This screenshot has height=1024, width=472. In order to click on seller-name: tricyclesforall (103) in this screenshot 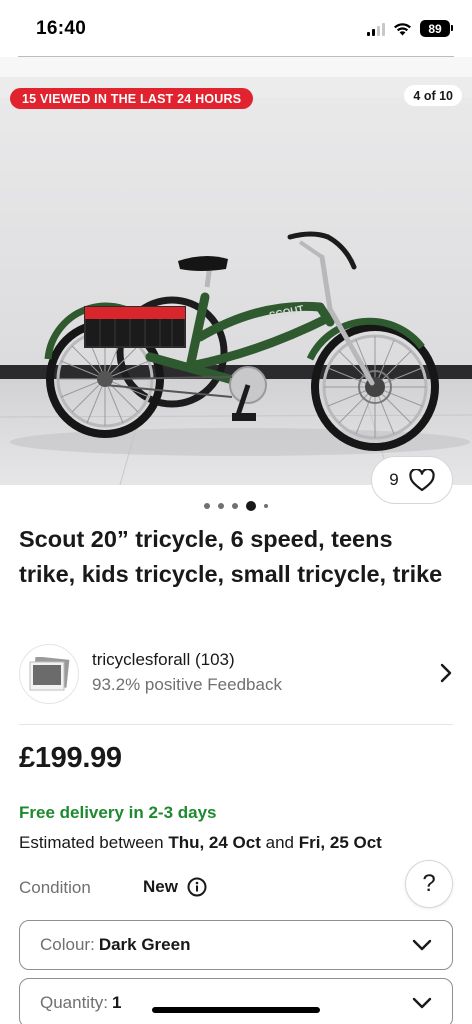, I will do `click(163, 660)`.